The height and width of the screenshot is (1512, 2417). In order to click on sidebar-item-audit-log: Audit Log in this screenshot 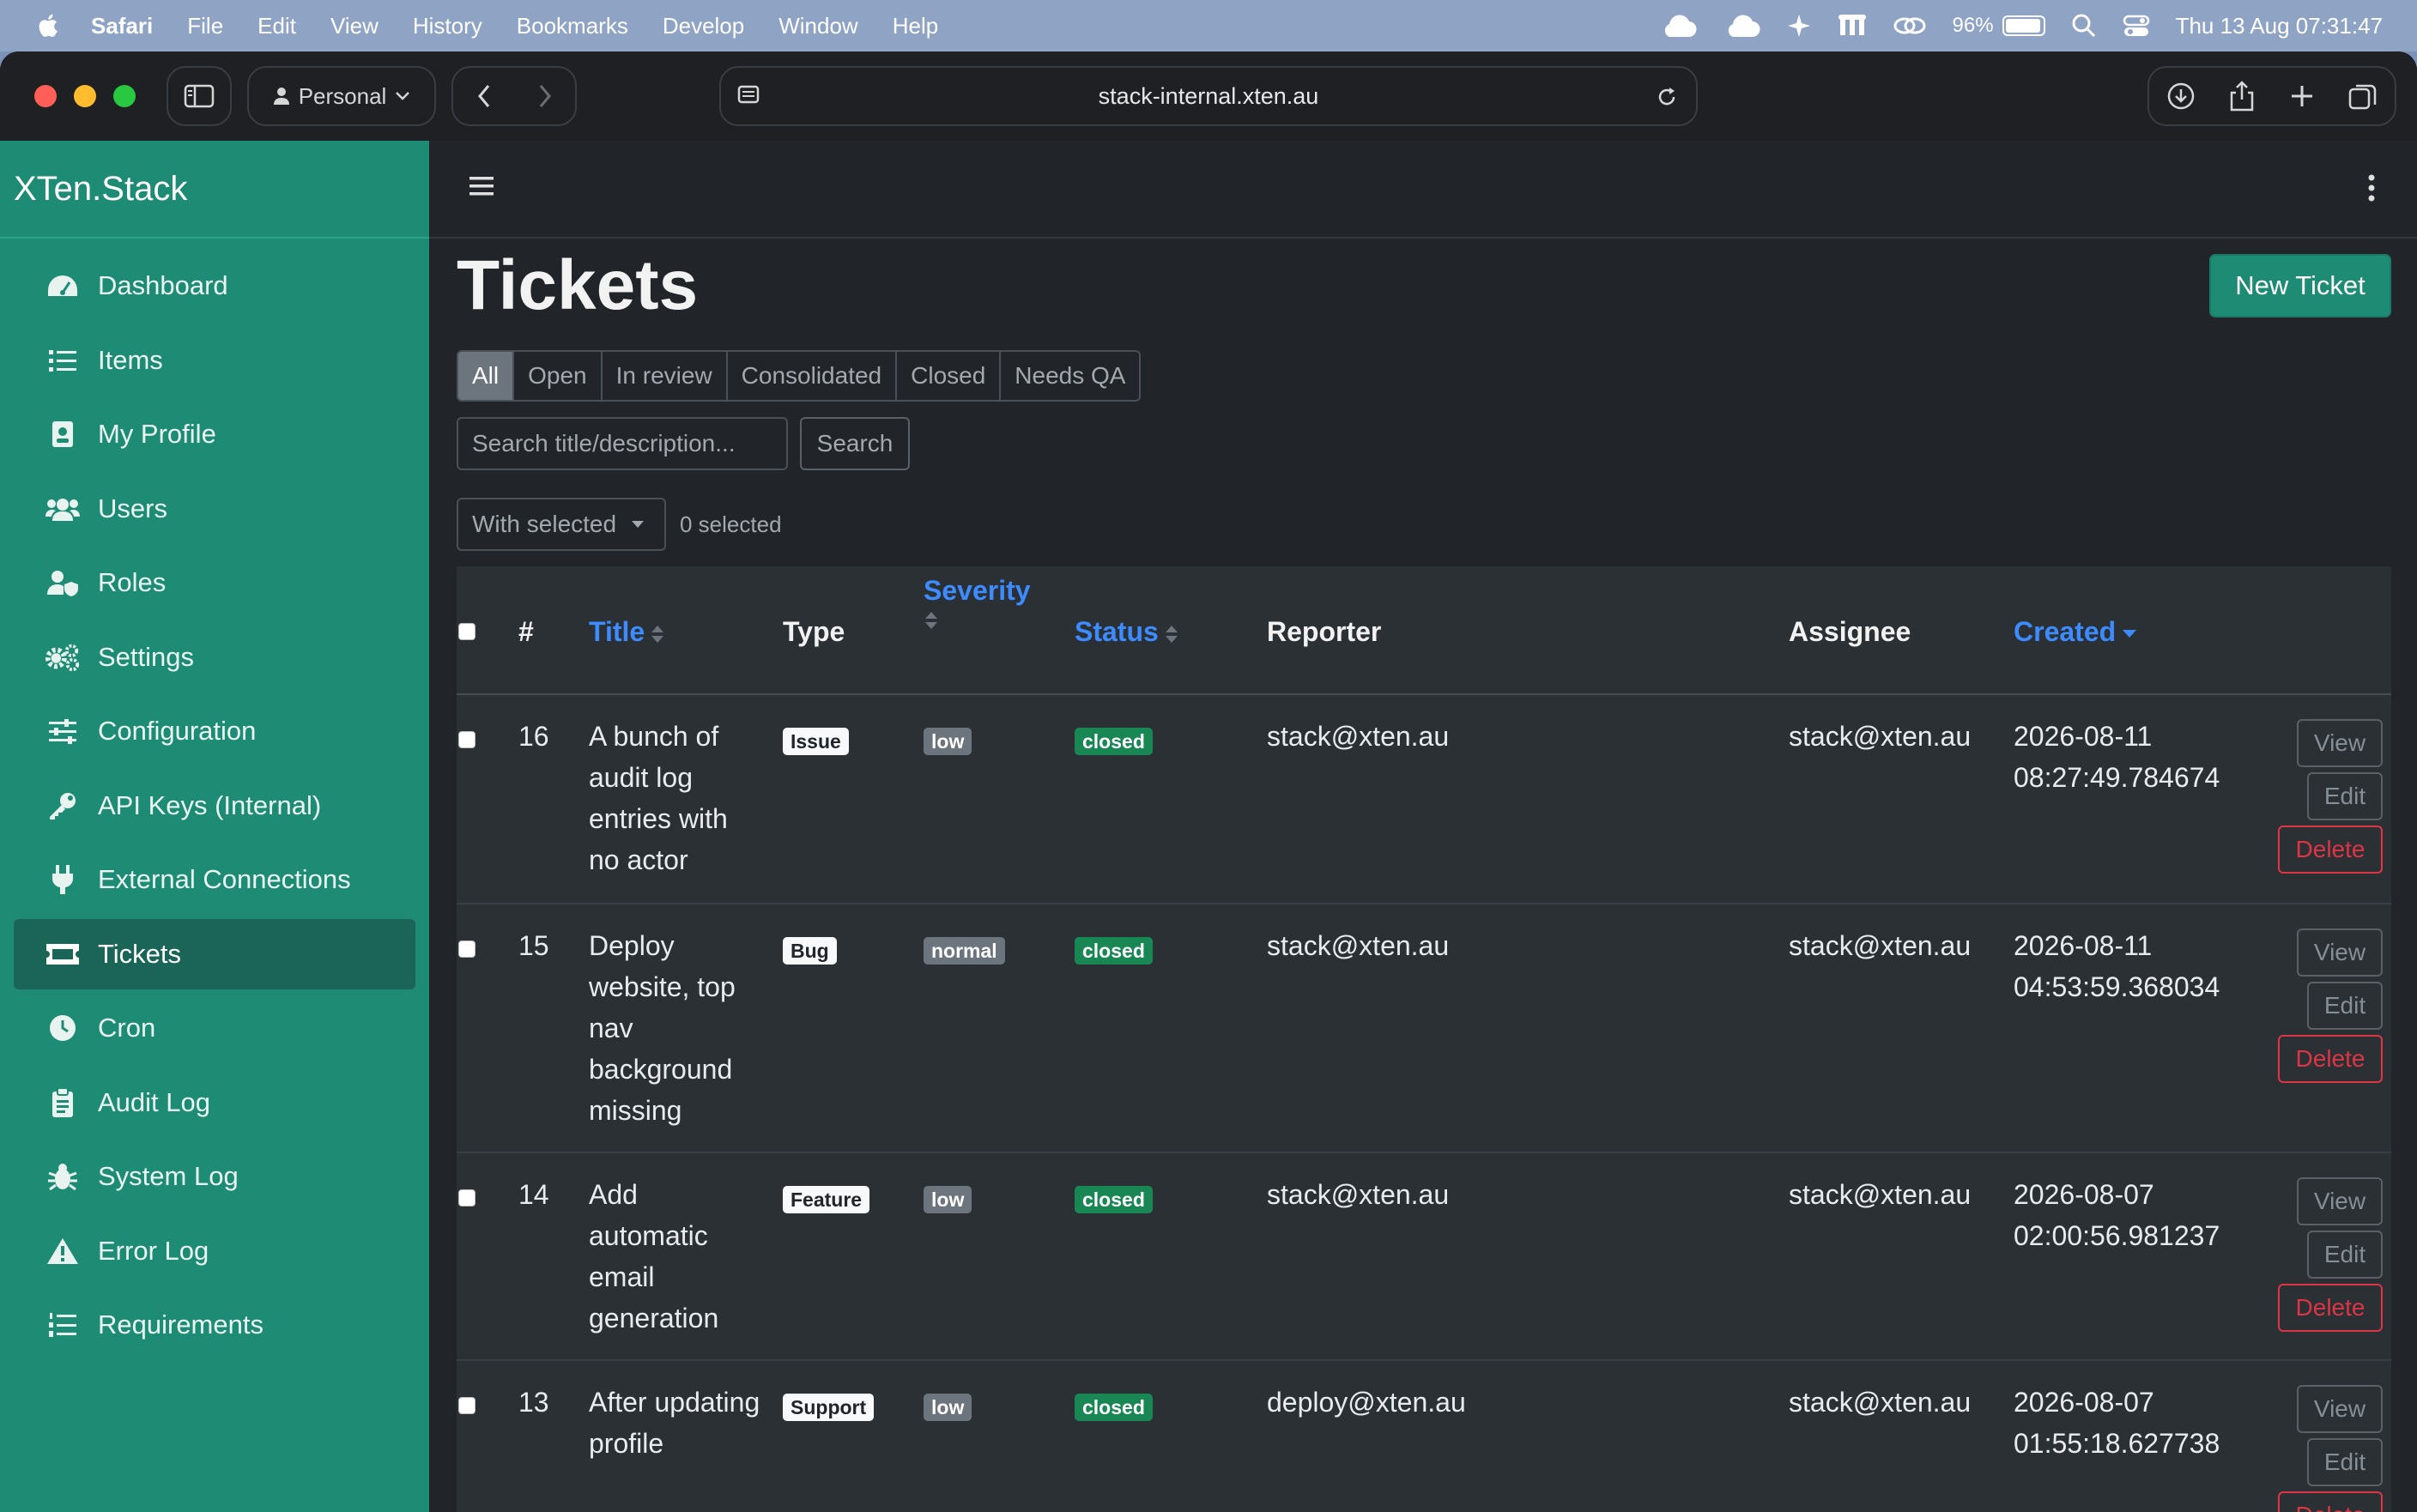, I will do `click(214, 1102)`.